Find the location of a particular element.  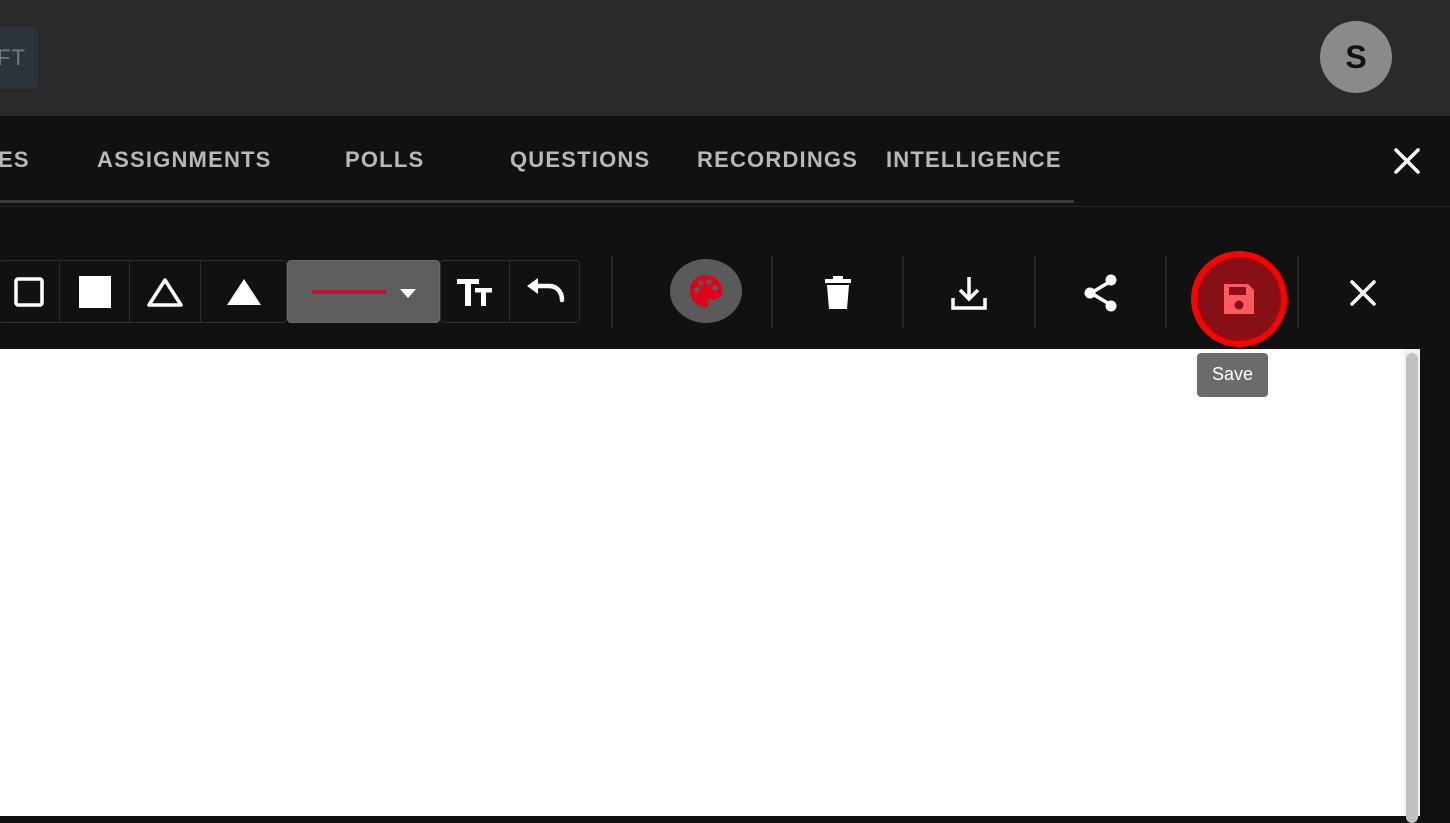

top-app-bar: FT S is located at coordinates (725, 58).